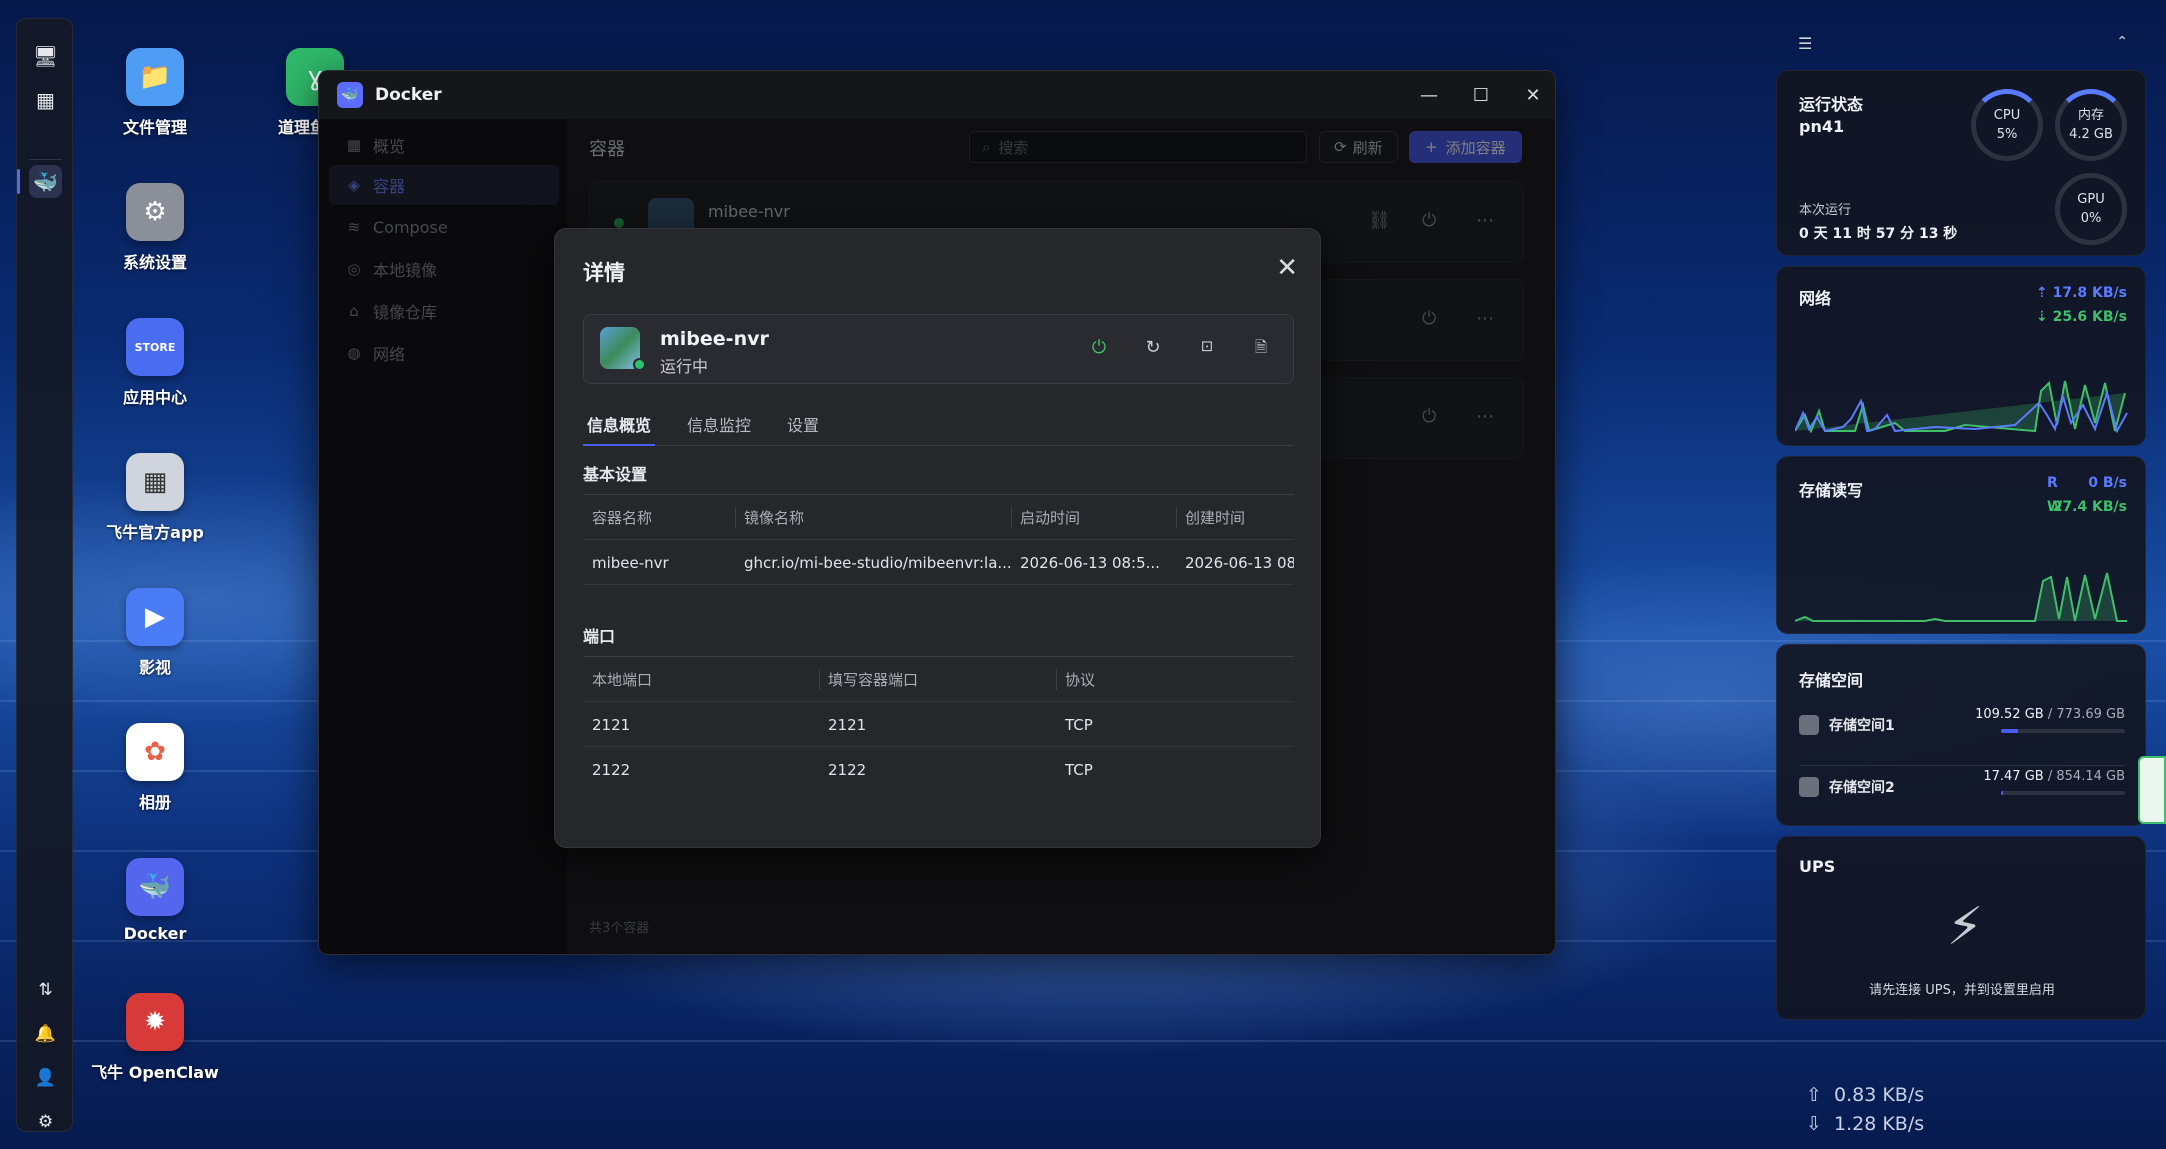  Describe the element at coordinates (714, 339) in the screenshot. I see `container-name: mibee-nvr` at that location.